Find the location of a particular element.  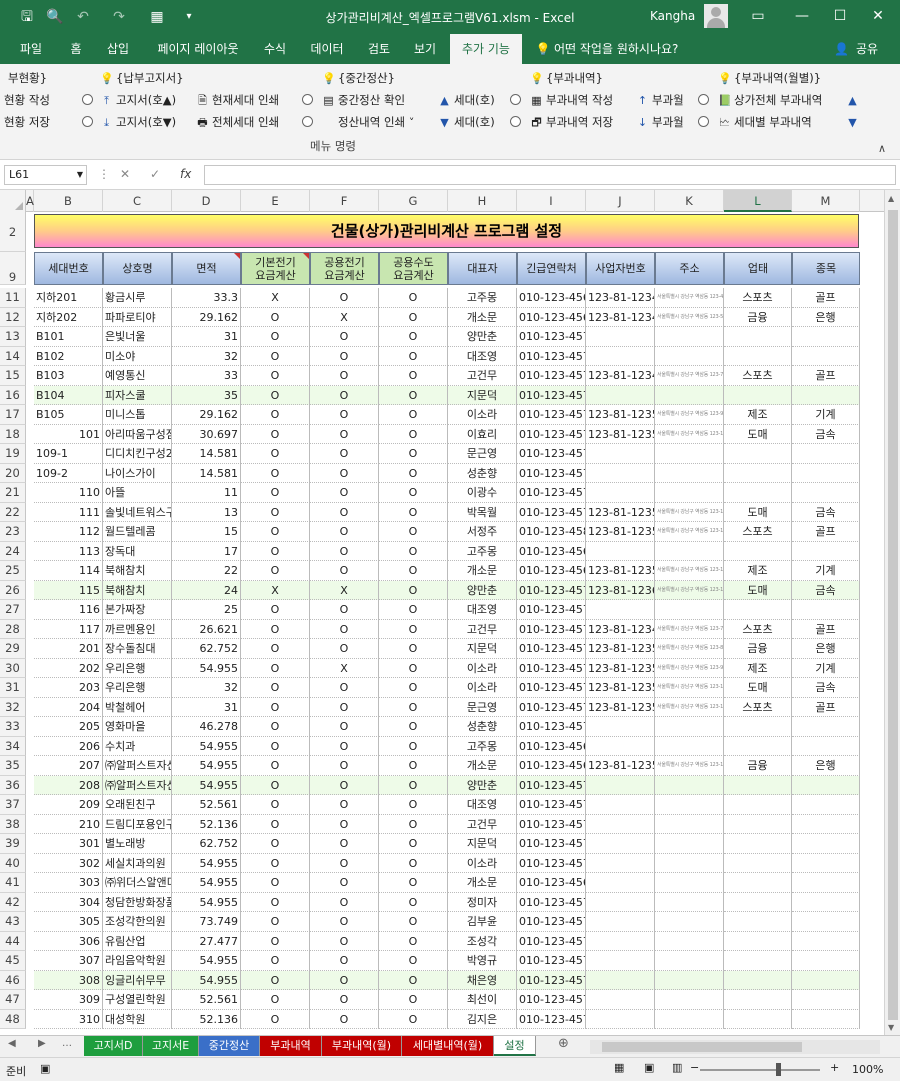

table-cell-k: 서울특별시 강남구 역삼동 123-9 is located at coordinates (689, 668).